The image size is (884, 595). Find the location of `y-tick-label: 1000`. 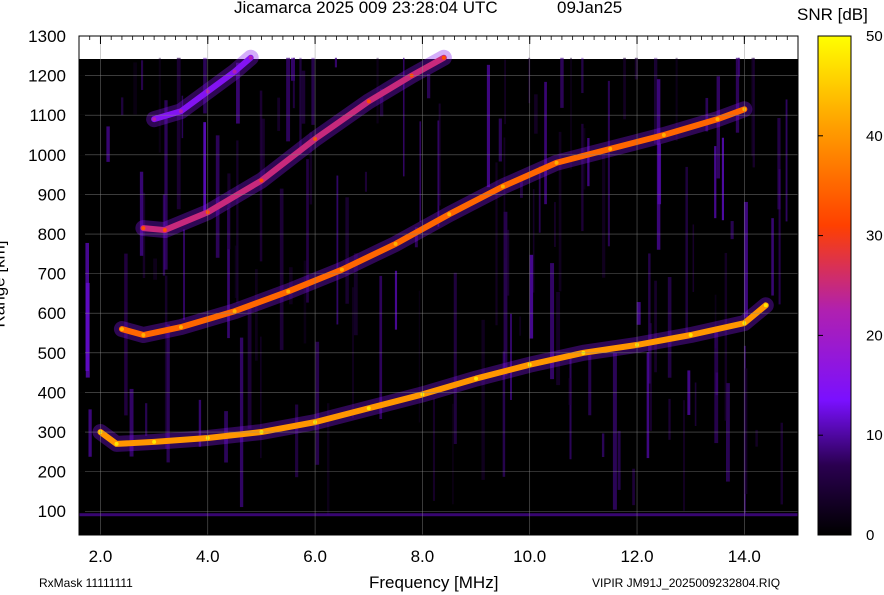

y-tick-label: 1000 is located at coordinates (47, 155).